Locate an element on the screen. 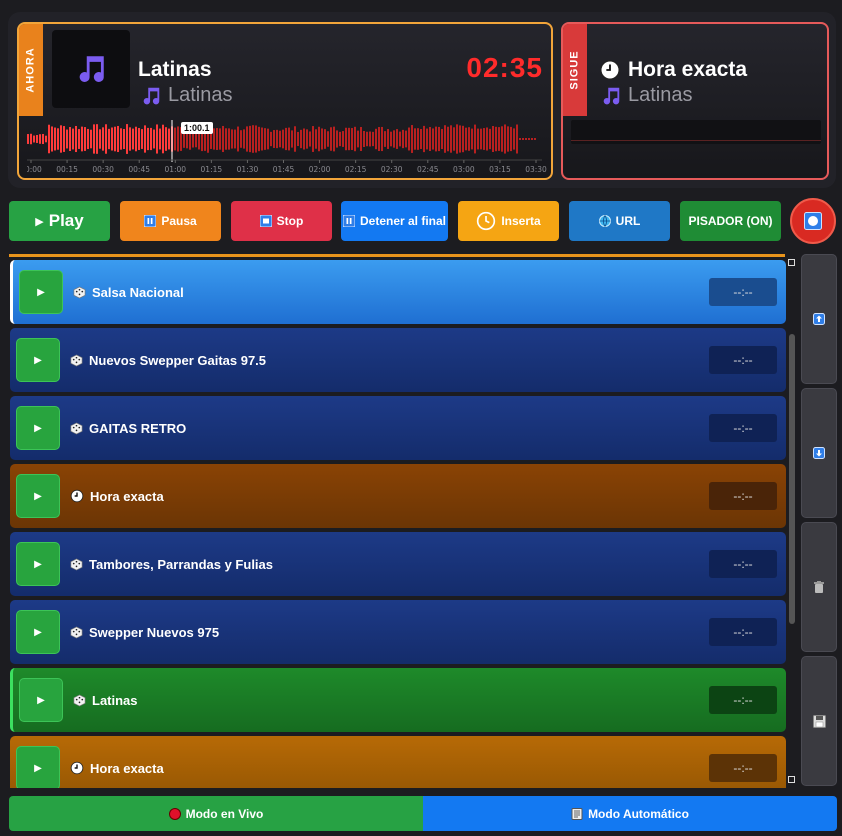 The height and width of the screenshot is (836, 842). playlist-row: ▶ Latinas --:-- is located at coordinates (398, 700).